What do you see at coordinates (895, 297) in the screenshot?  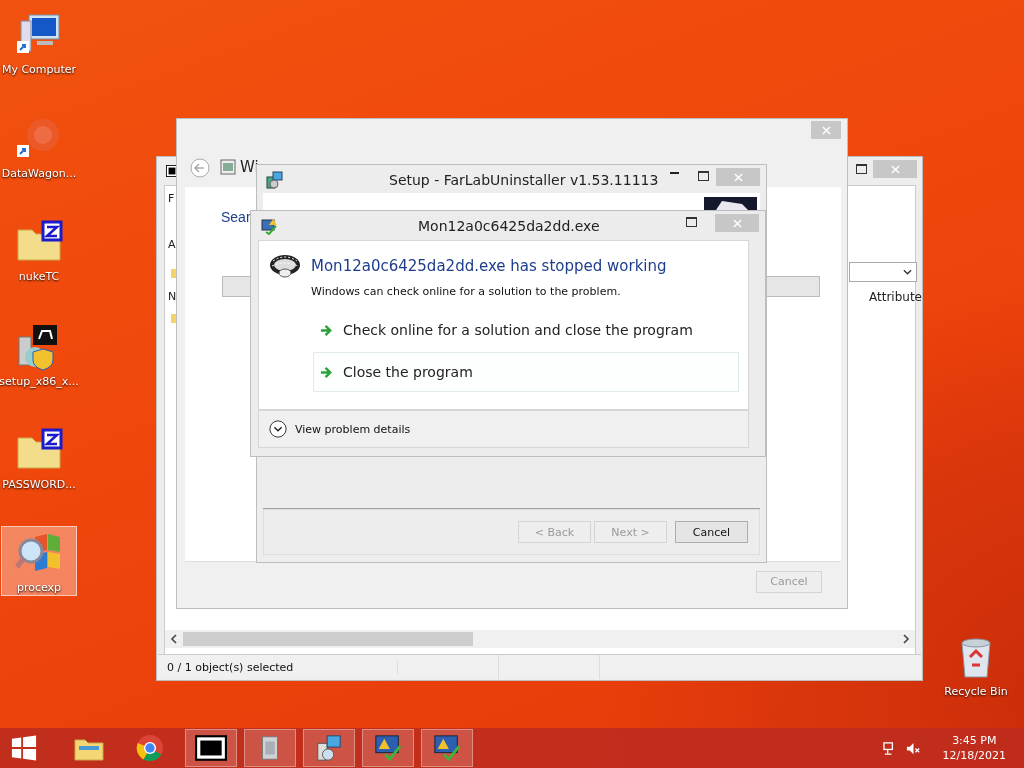 I see `column-header: Attribute` at bounding box center [895, 297].